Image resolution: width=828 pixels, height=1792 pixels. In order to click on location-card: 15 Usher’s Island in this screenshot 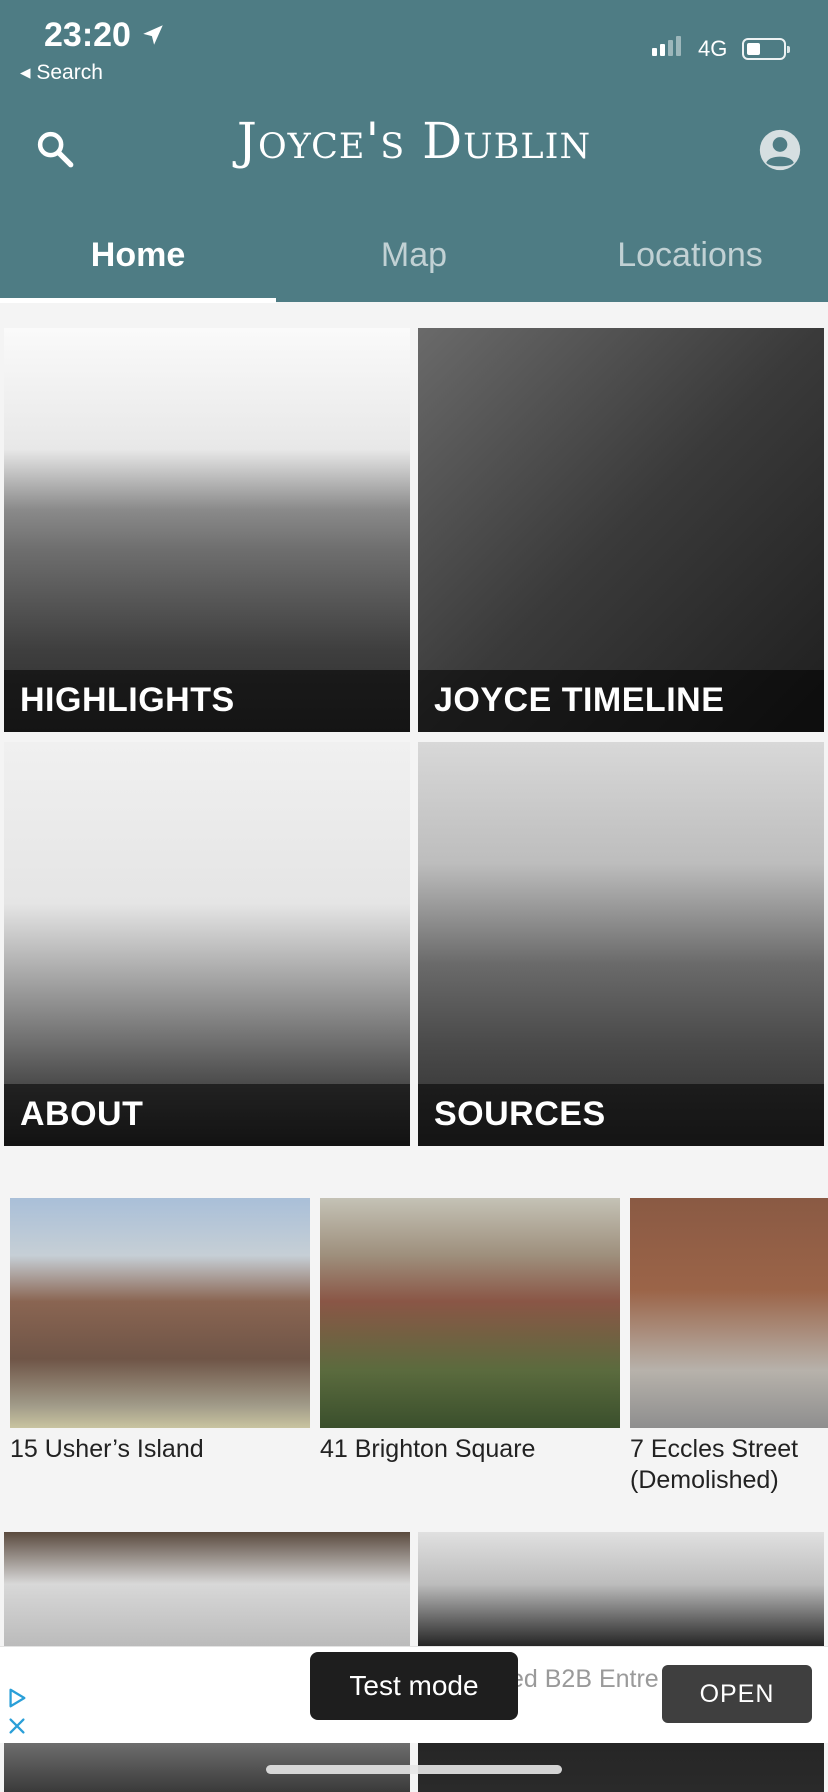, I will do `click(160, 1331)`.